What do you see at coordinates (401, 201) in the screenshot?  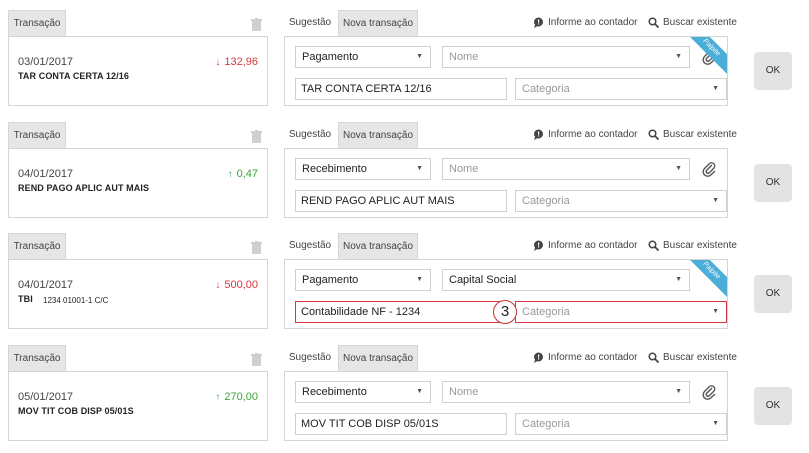 I see `description-input: REND PAGO APLIC AUT MAIS` at bounding box center [401, 201].